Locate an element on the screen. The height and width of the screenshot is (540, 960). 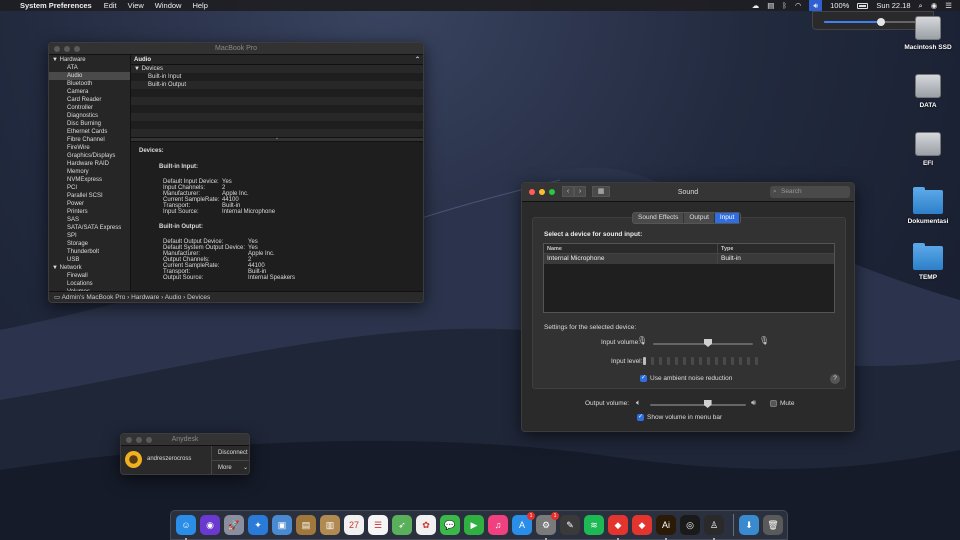
sidebar-item: Card Reader is located at coordinates (89, 100).